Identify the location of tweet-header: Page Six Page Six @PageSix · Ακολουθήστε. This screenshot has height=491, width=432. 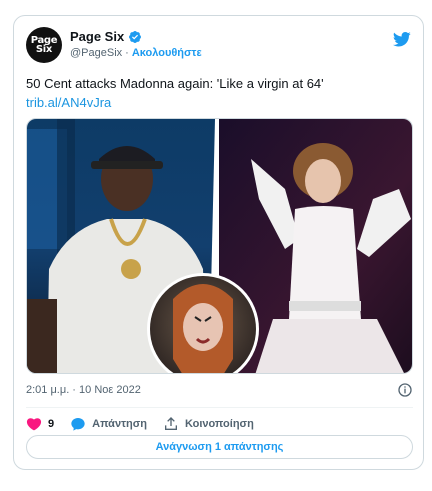
(219, 46).